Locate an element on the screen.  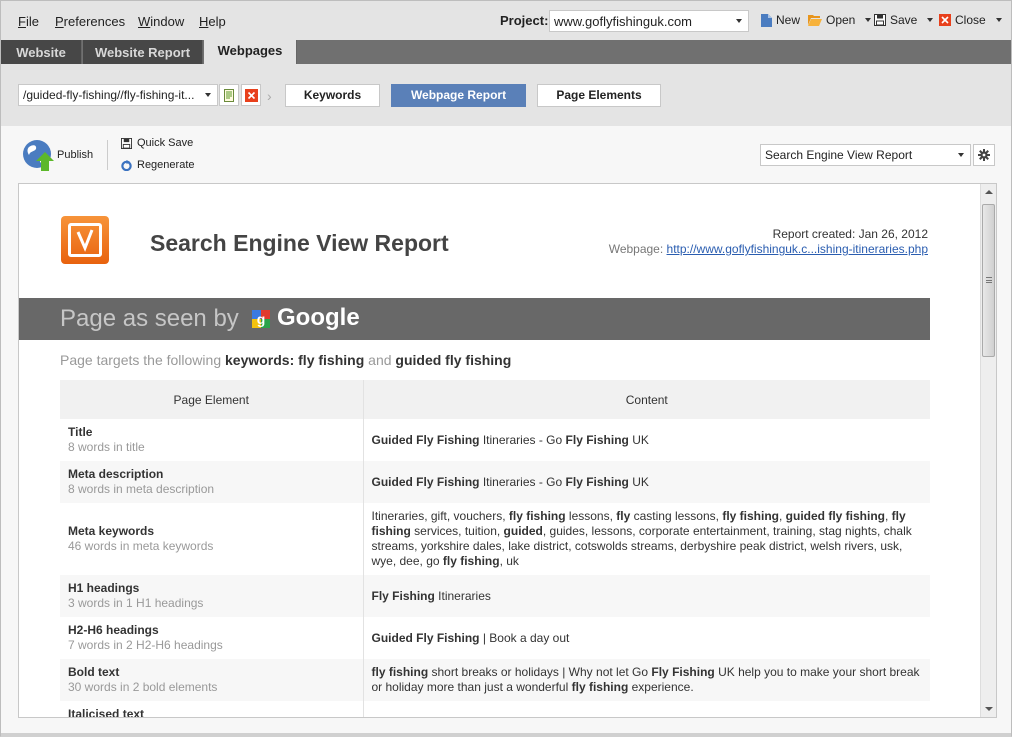
banner-text: Page as seen by is located at coordinates (149, 318).